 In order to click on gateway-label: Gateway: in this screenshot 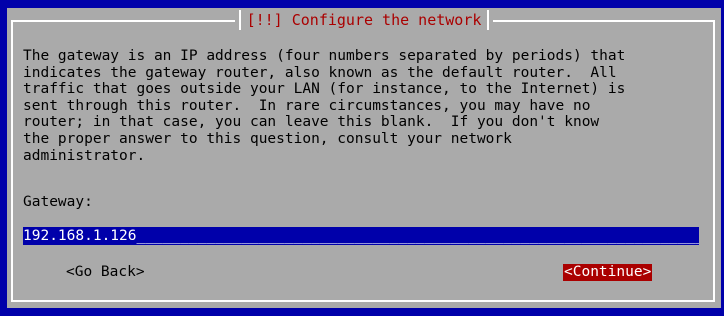, I will do `click(58, 202)`.